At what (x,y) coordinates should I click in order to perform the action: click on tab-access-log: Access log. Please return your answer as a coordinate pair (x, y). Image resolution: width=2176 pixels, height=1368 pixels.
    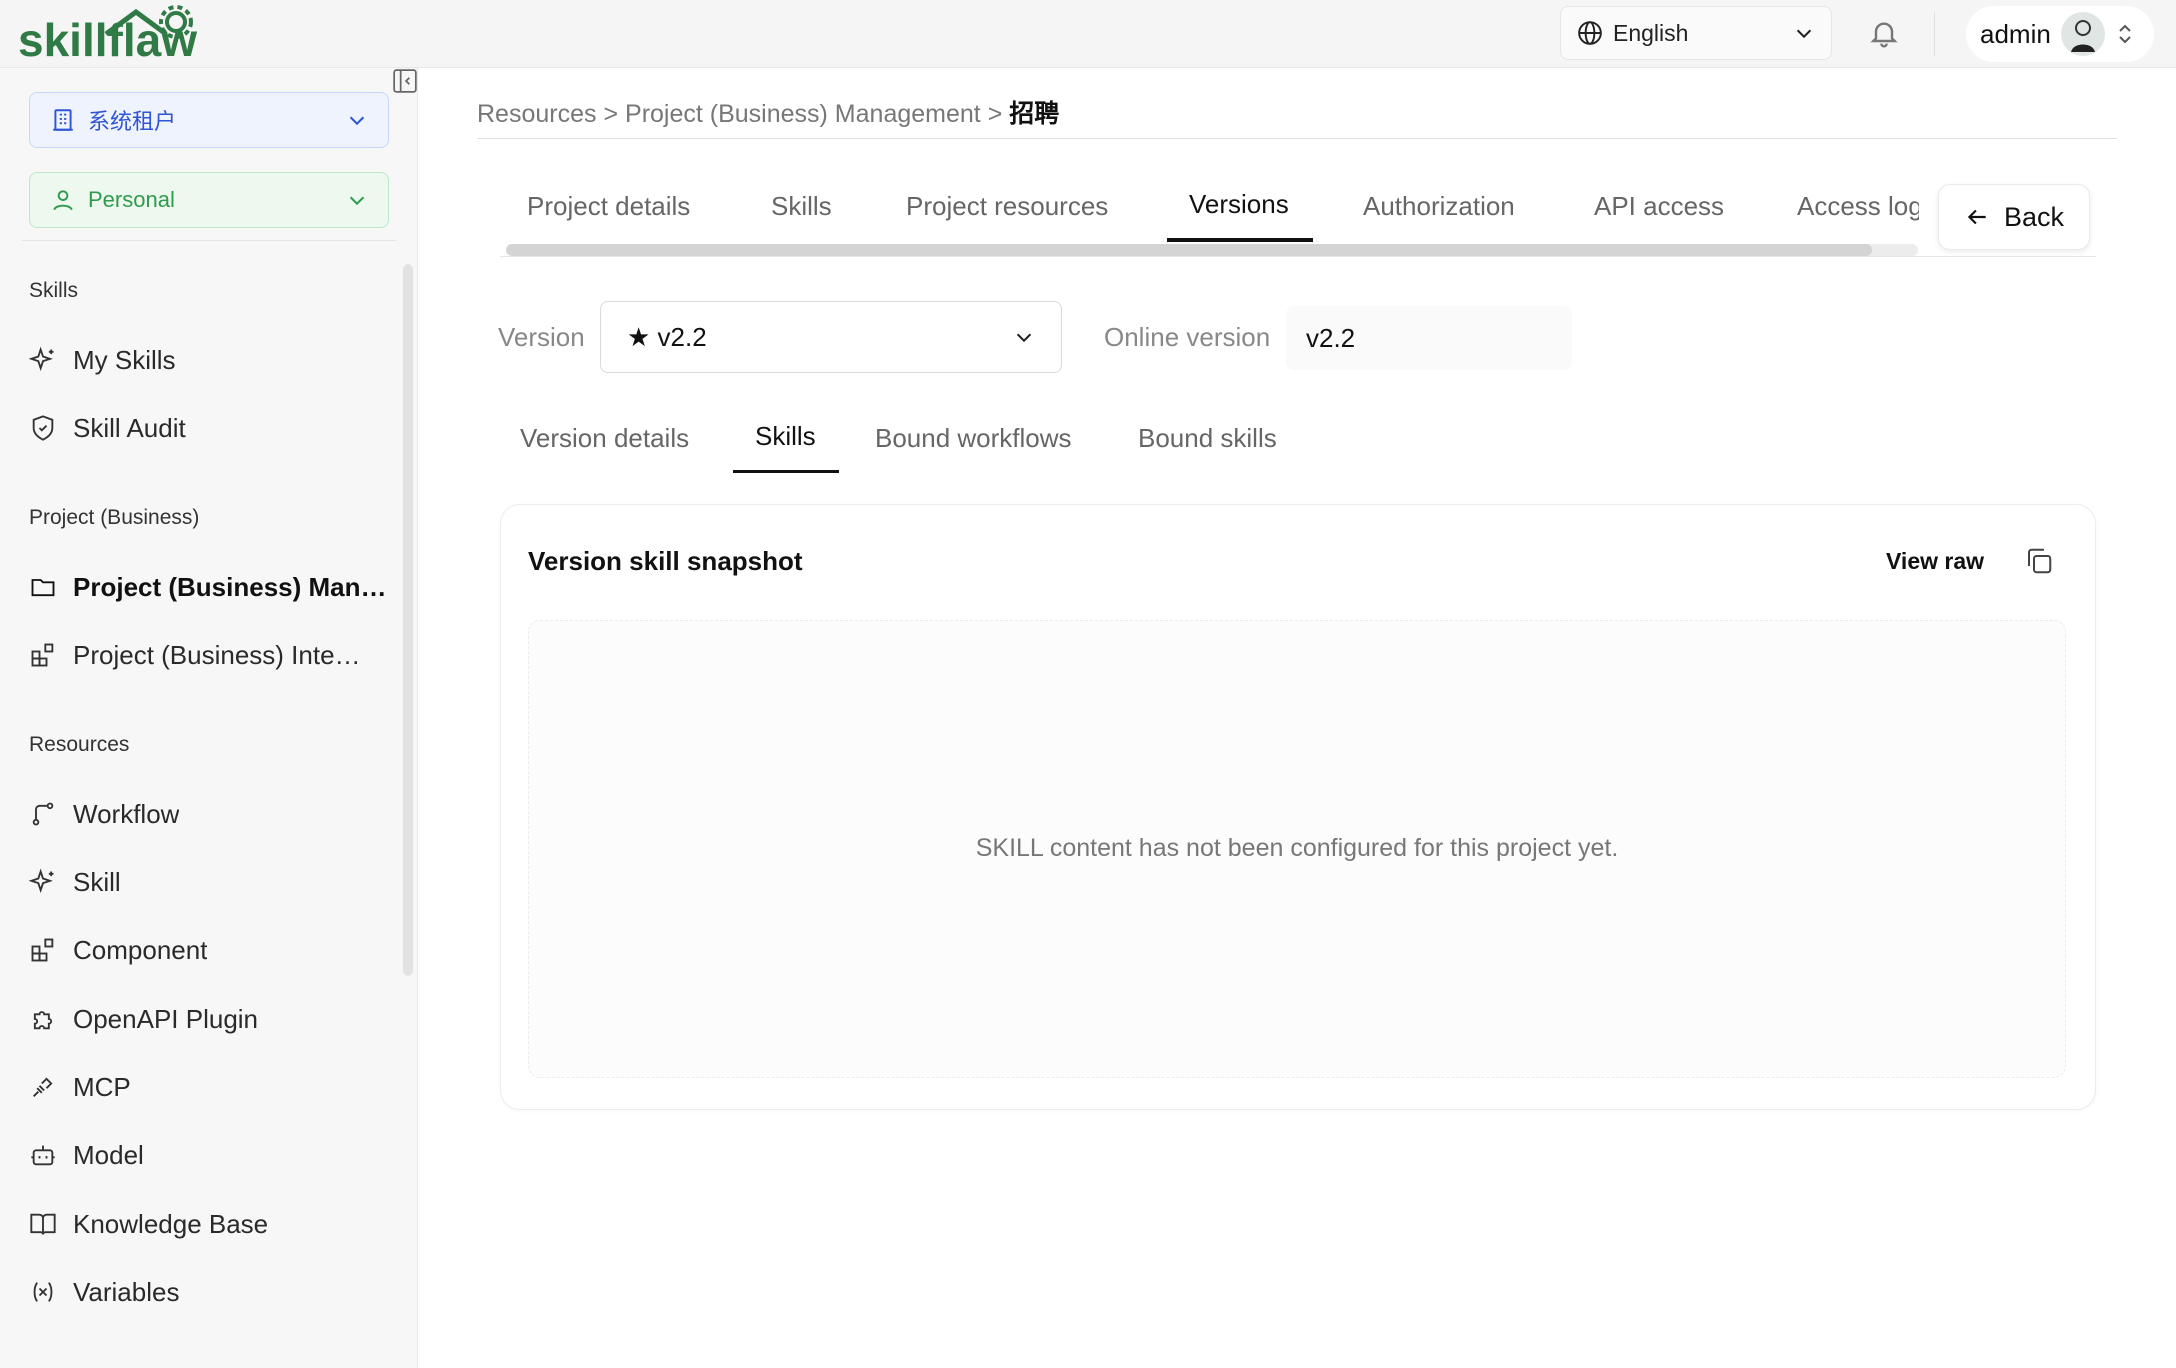
    Looking at the image, I should click on (1858, 209).